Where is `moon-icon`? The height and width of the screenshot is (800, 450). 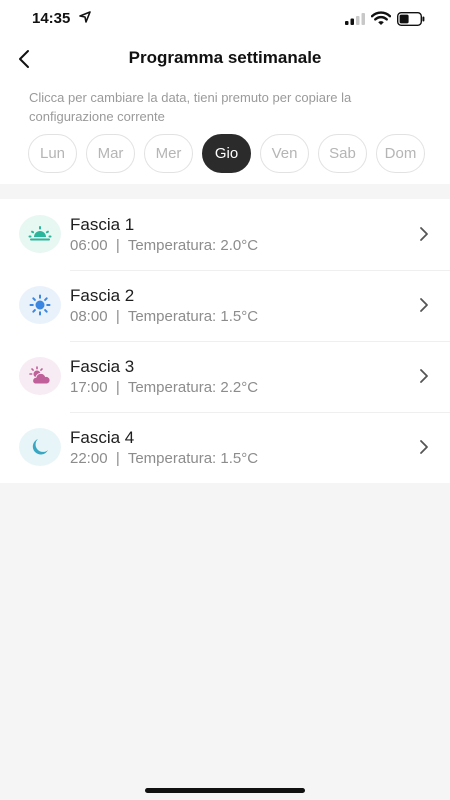
moon-icon is located at coordinates (40, 447).